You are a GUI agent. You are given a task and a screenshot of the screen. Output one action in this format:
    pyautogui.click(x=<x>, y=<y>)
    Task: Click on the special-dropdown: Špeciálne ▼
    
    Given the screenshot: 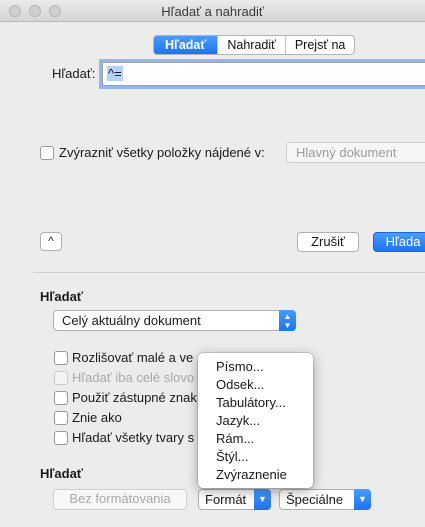 What is the action you would take?
    pyautogui.click(x=325, y=499)
    